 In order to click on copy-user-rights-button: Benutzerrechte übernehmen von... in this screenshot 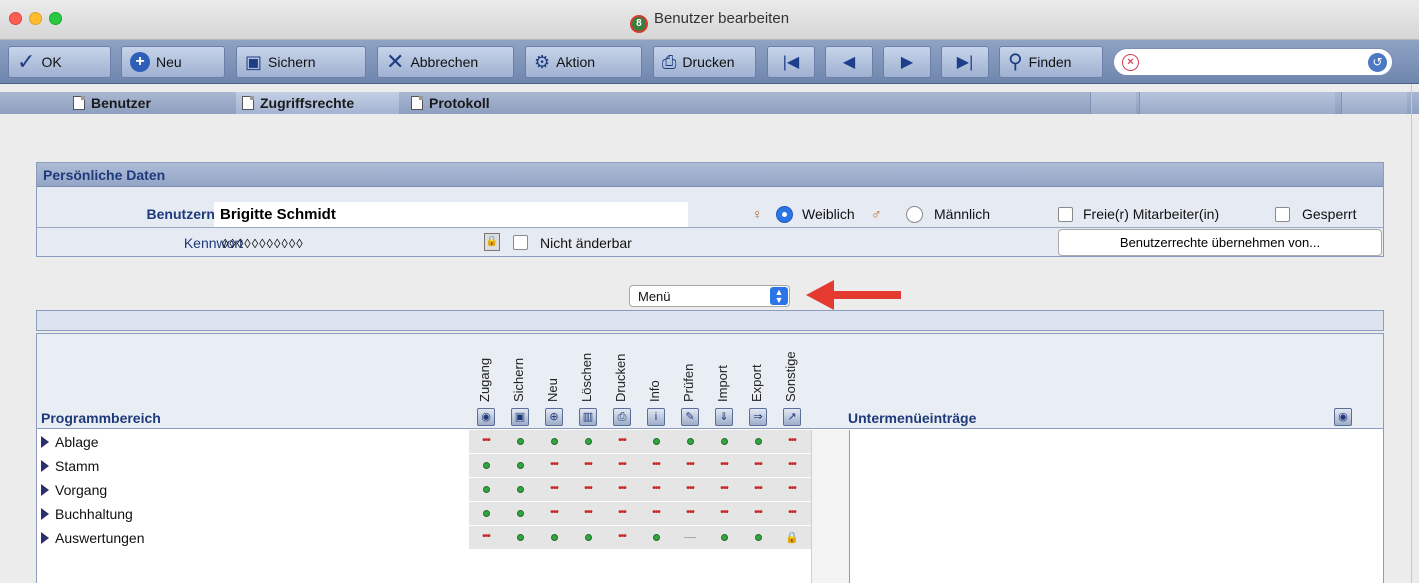, I will do `click(1220, 242)`.